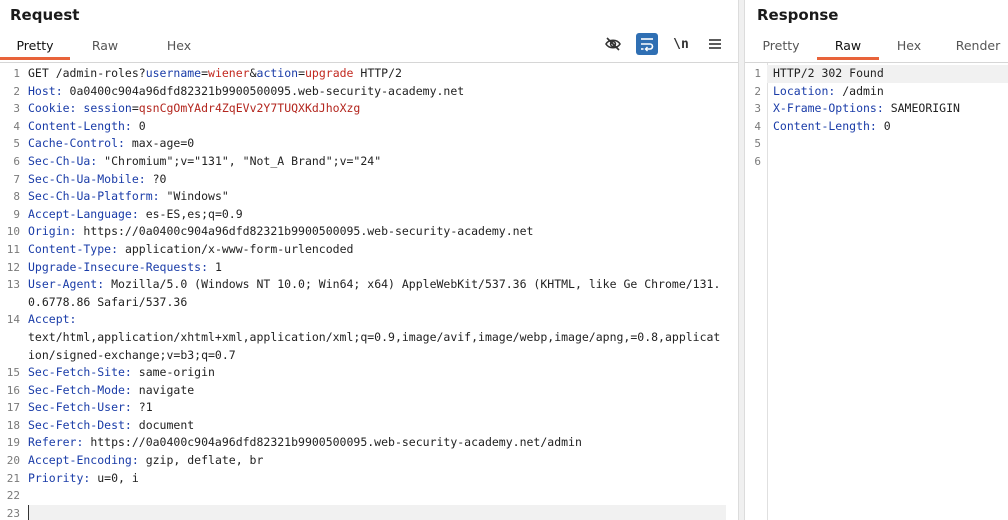 This screenshot has width=1008, height=520. Describe the element at coordinates (383, 391) in the screenshot. I see `line-text: Sec-Fetch-Mode: navigate` at that location.